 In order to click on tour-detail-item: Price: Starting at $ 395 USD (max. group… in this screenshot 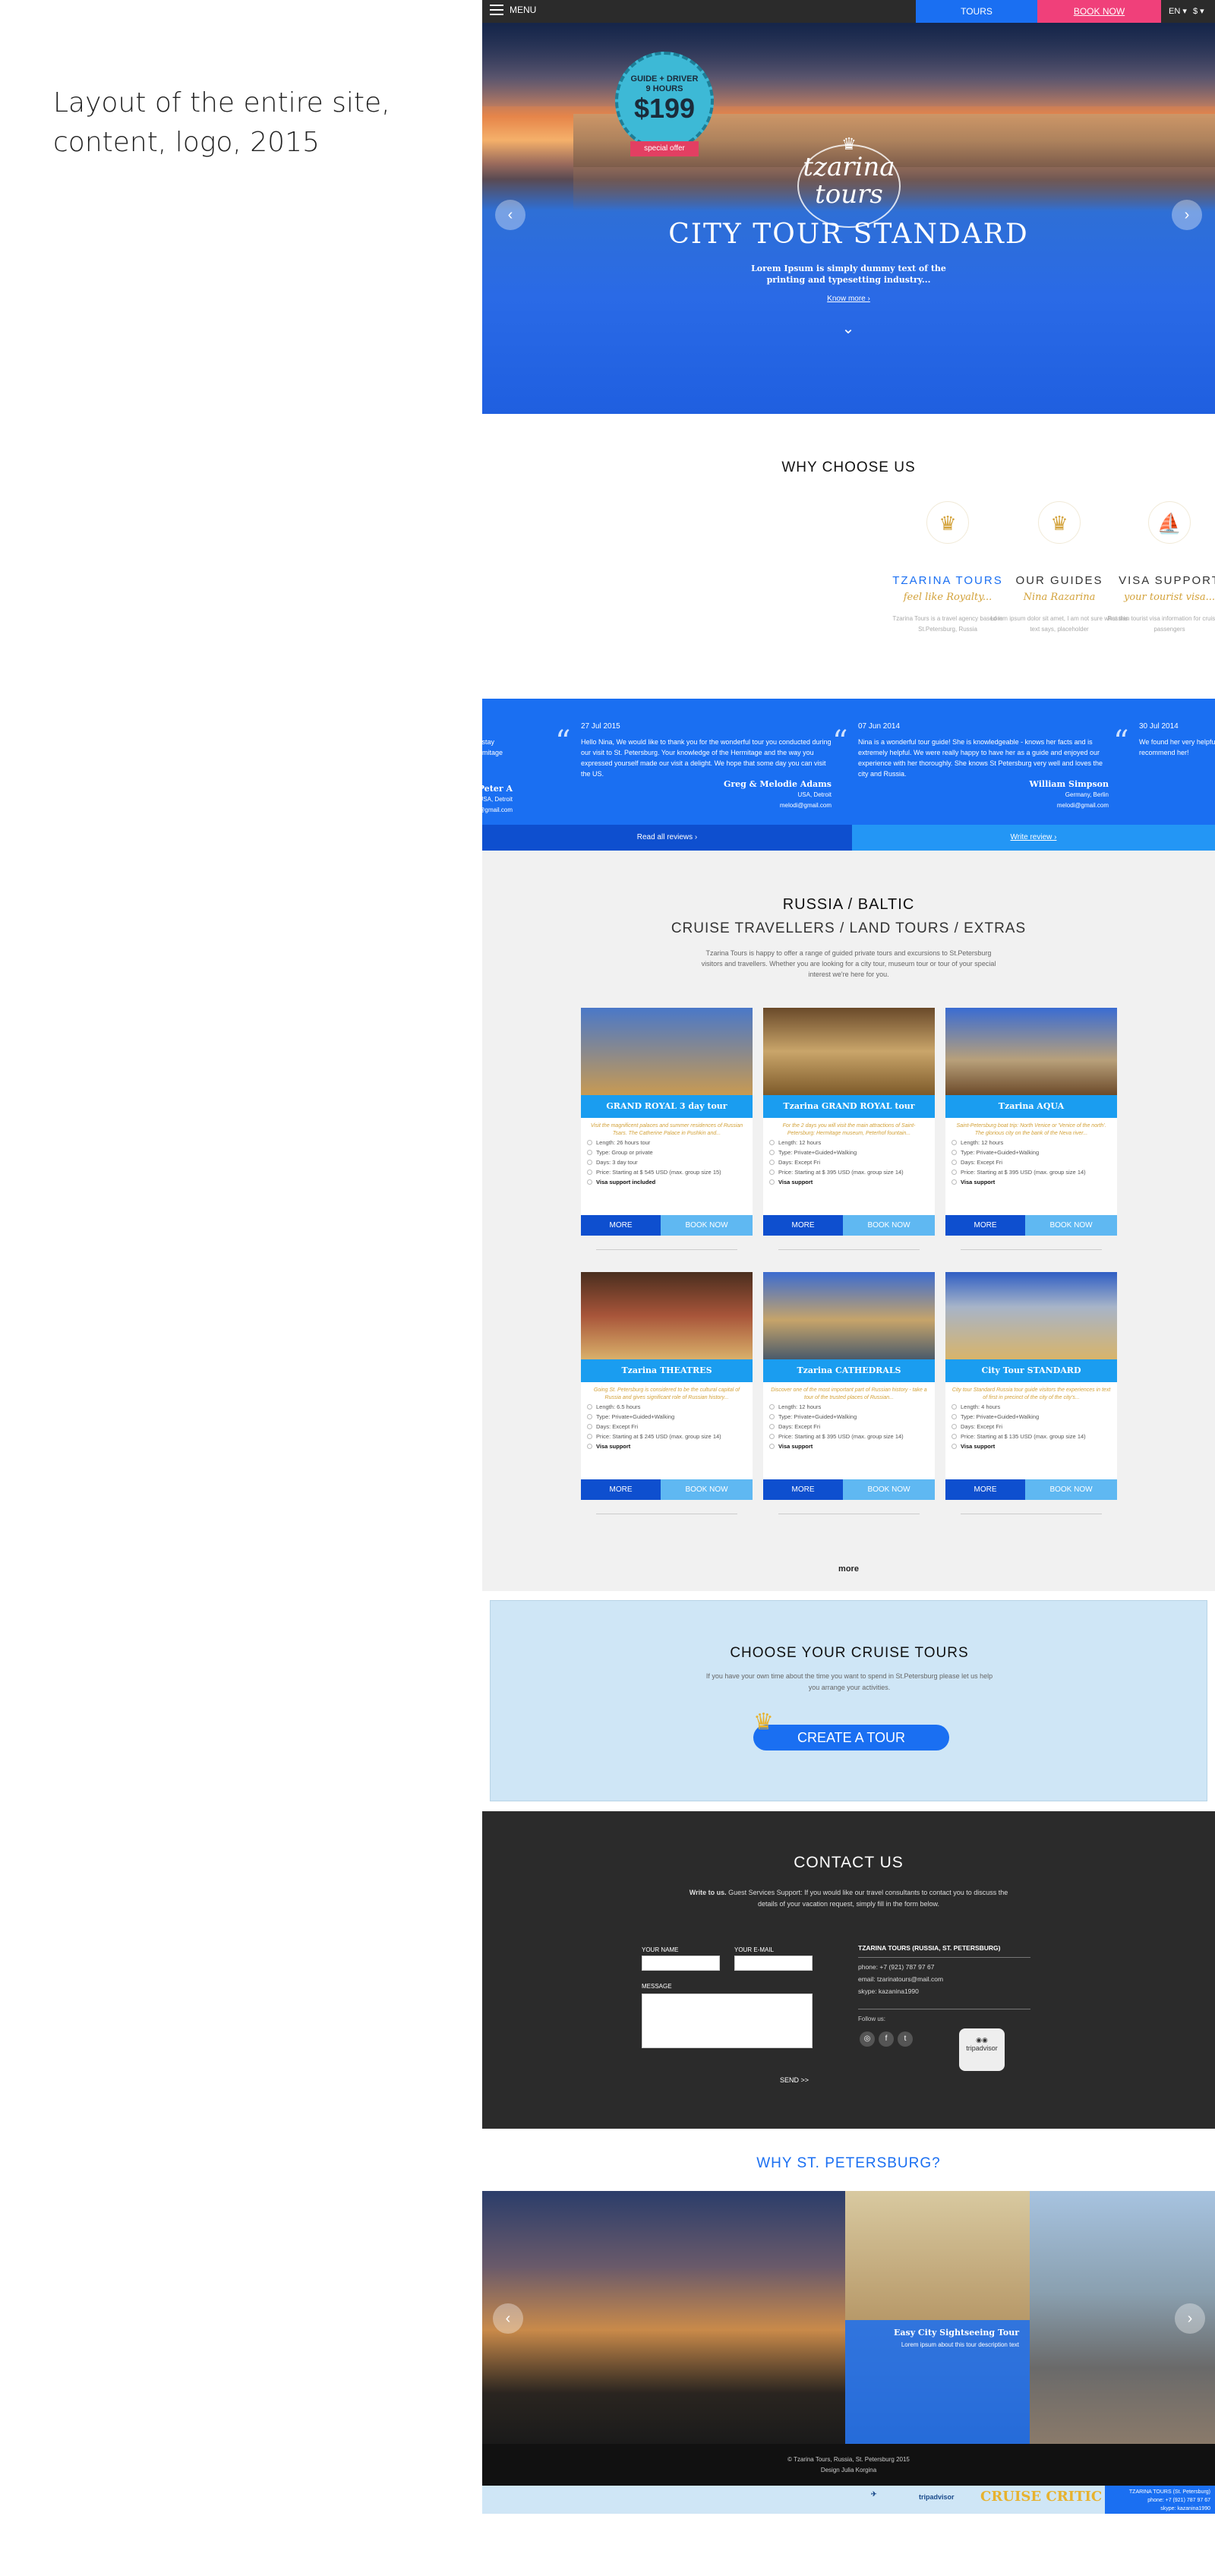, I will do `click(849, 1436)`.